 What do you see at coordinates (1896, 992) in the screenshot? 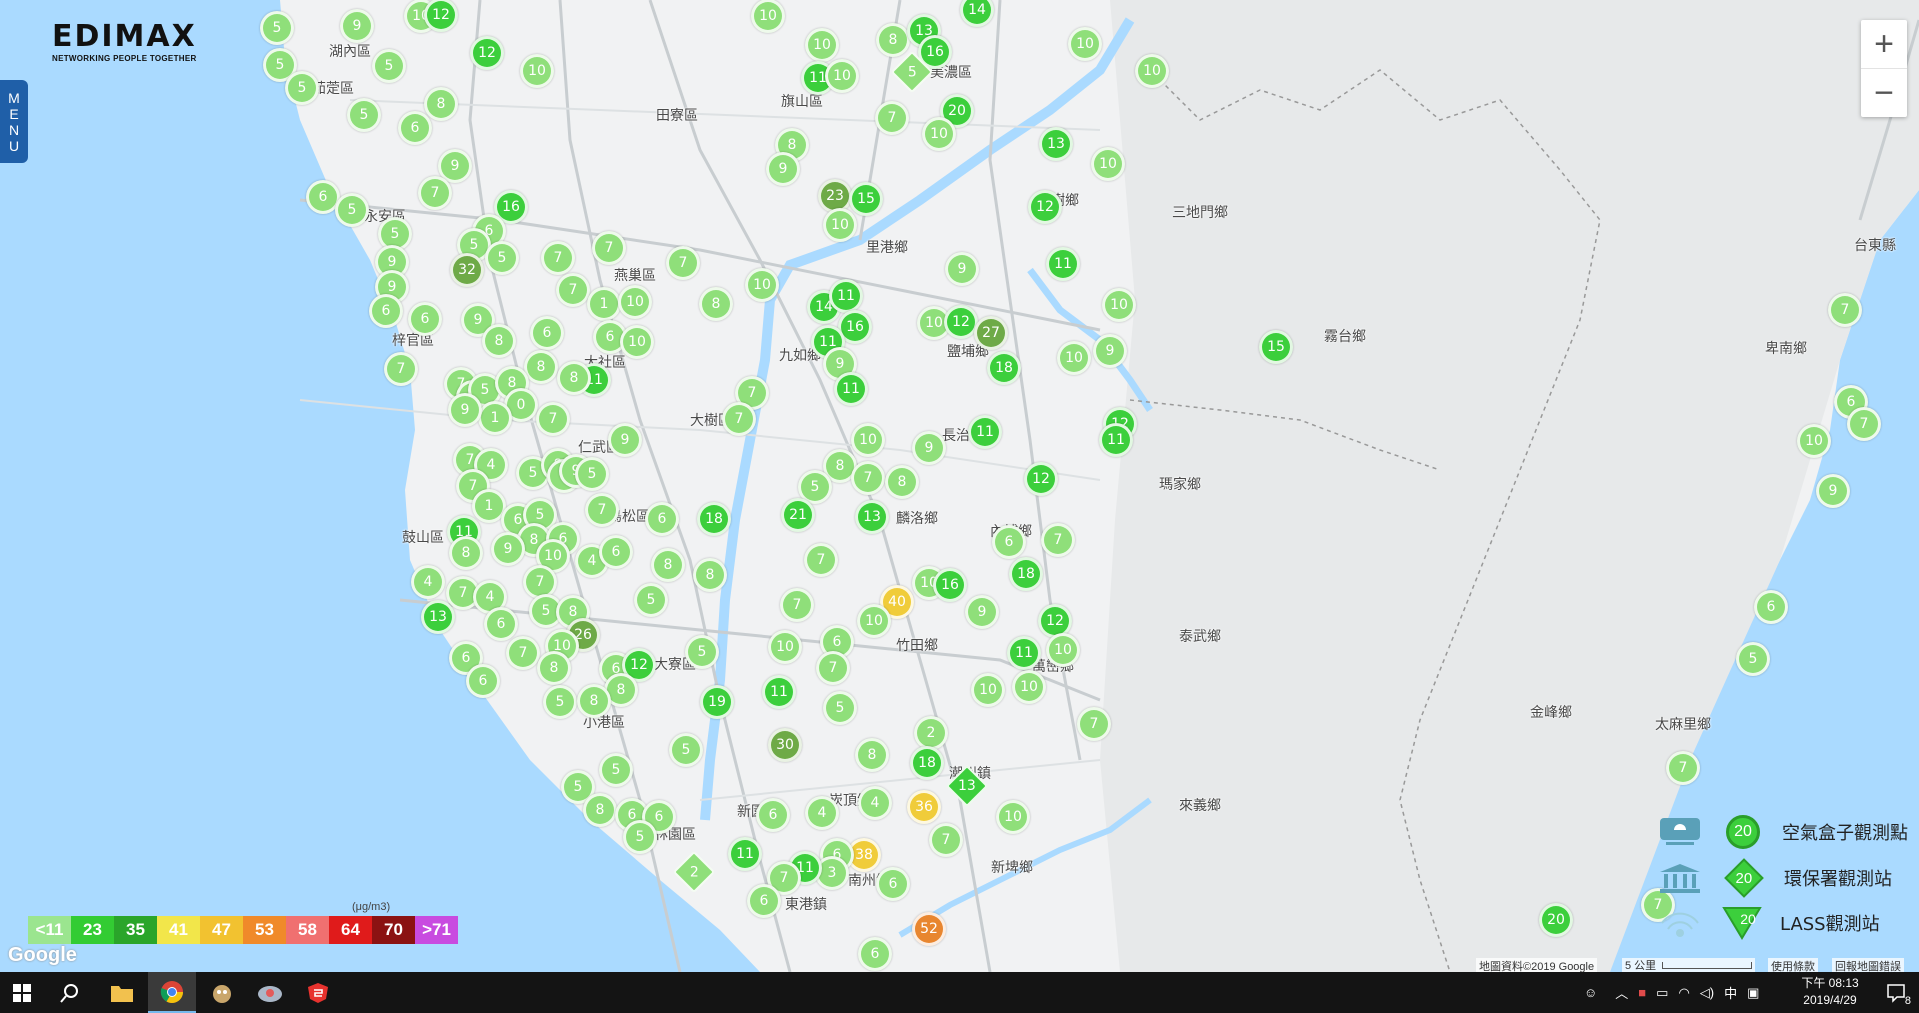
I see `action-center-button: 8` at bounding box center [1896, 992].